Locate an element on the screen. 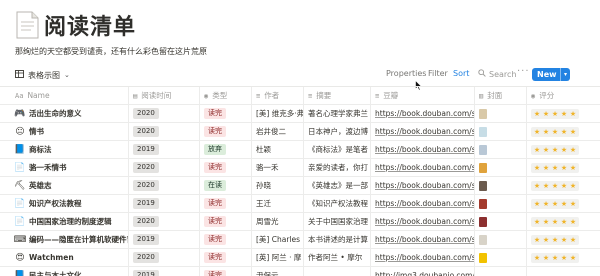  name-cell: 😍 Watchmen is located at coordinates (64, 257).